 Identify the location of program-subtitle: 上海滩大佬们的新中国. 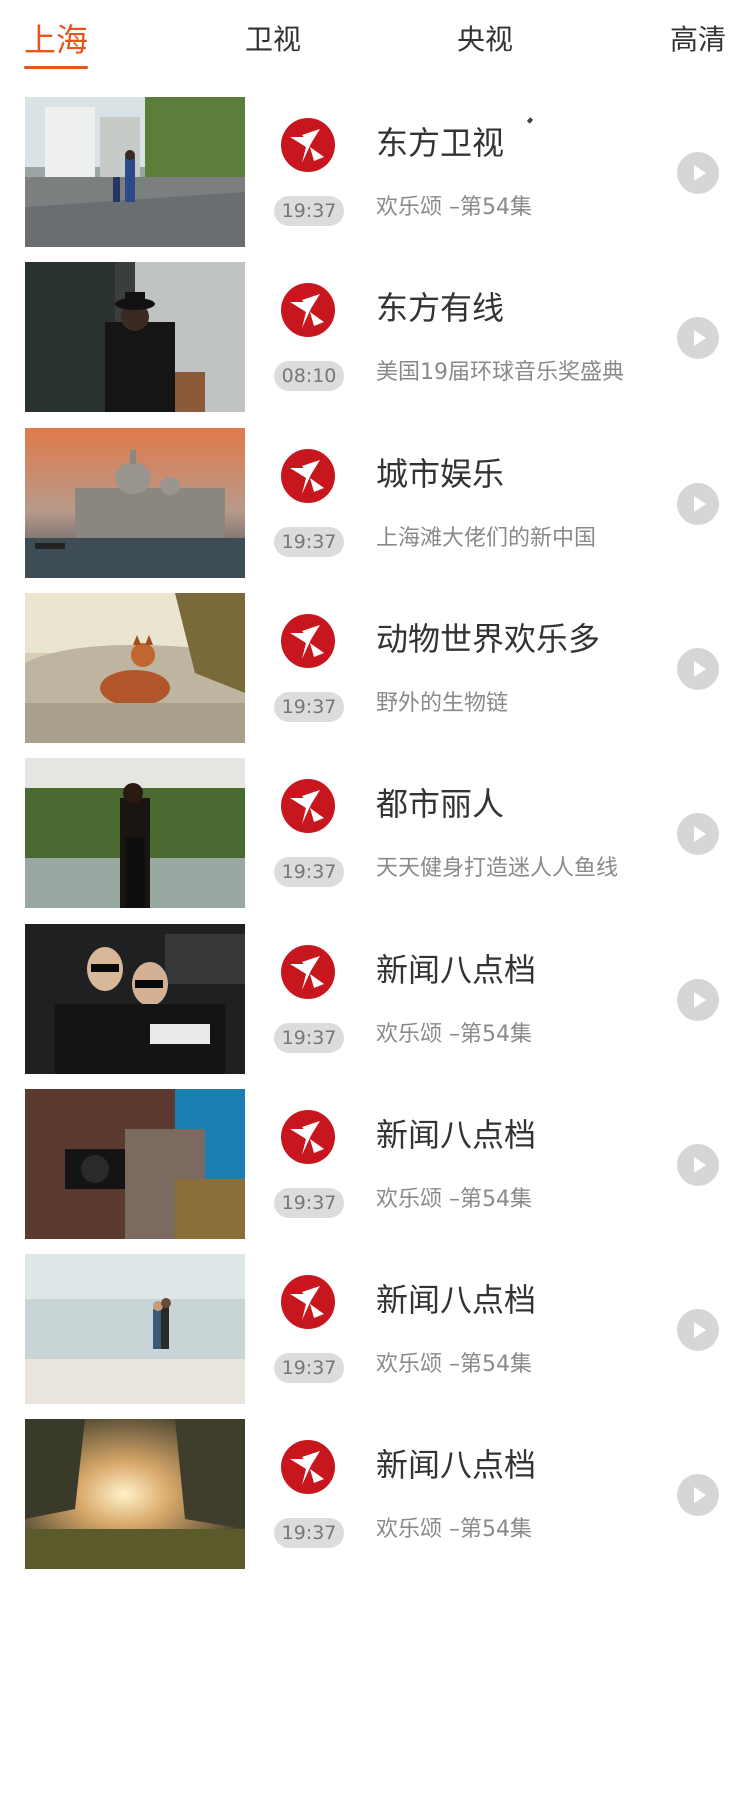
(486, 538).